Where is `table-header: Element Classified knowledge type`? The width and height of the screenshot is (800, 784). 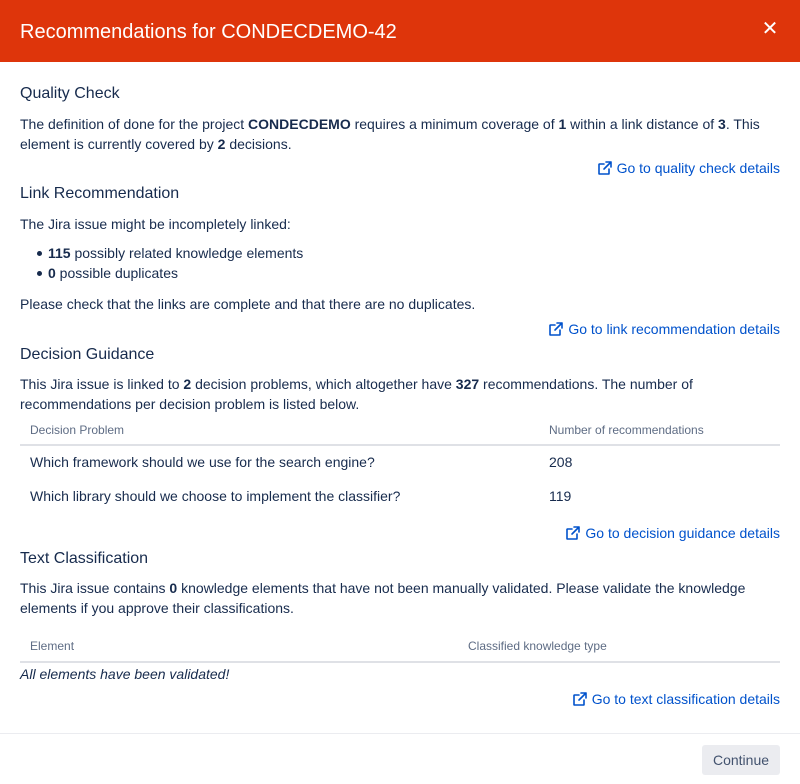
table-header: Element Classified knowledge type is located at coordinates (400, 648).